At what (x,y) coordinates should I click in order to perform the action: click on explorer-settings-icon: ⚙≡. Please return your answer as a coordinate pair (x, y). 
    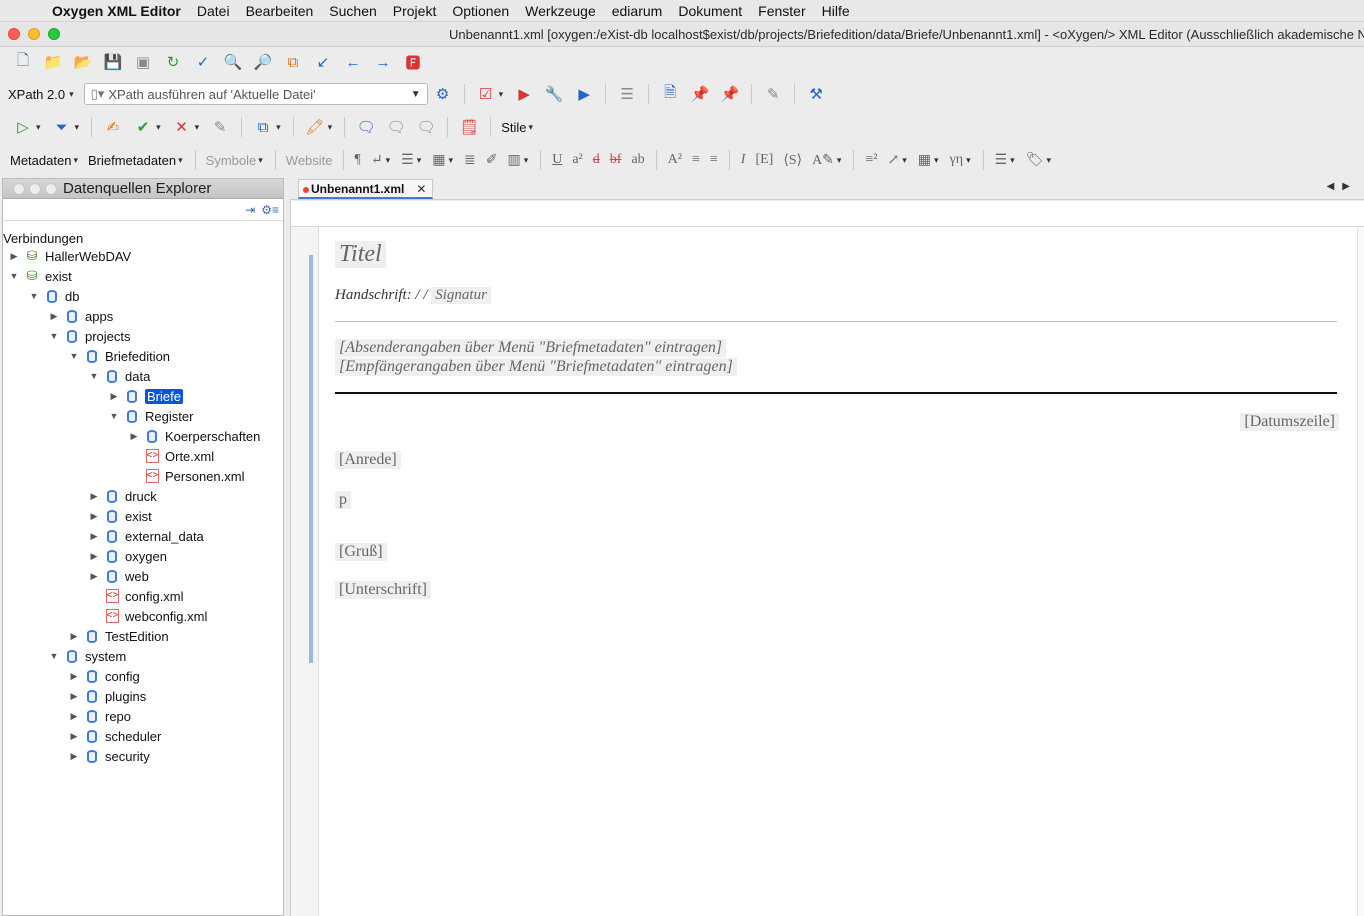
    Looking at the image, I should click on (270, 210).